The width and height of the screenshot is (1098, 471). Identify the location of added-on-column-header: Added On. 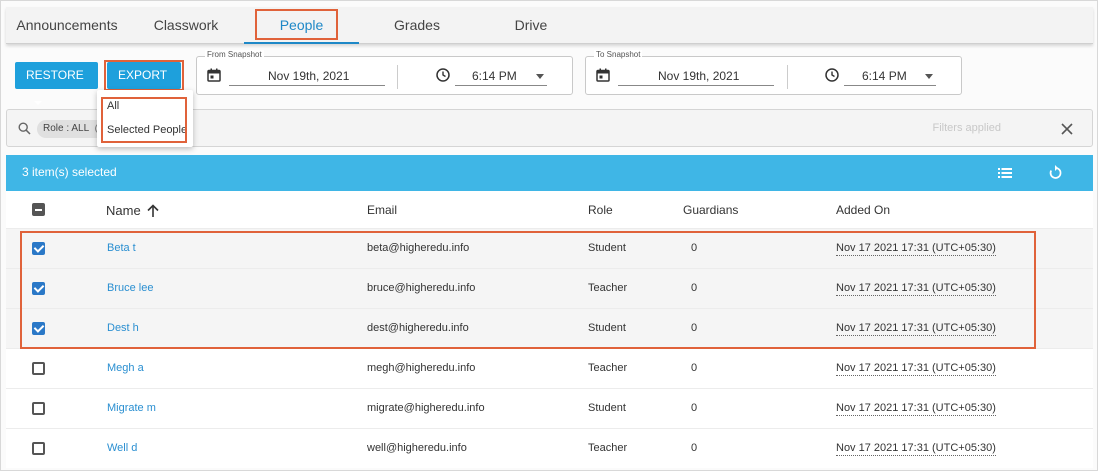
(863, 210).